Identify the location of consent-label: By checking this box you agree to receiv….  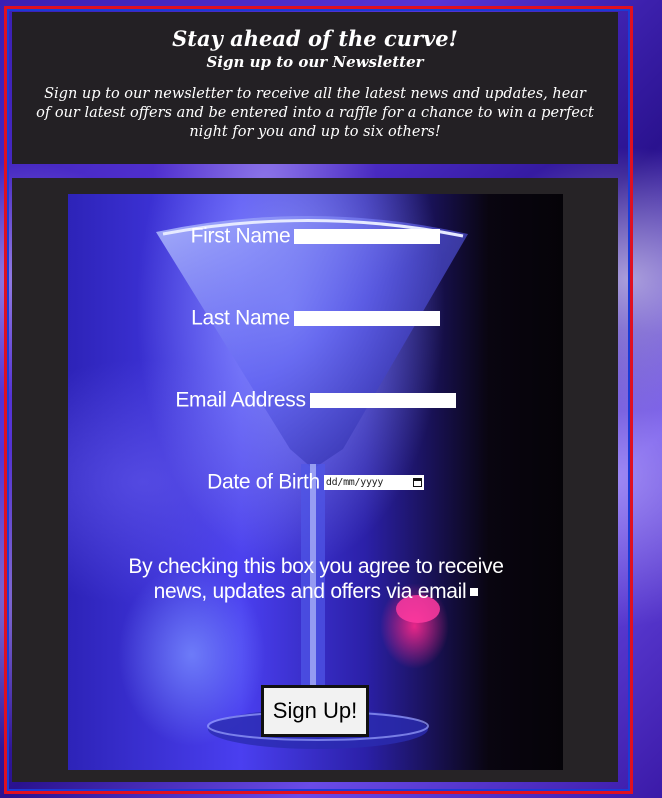
(316, 579).